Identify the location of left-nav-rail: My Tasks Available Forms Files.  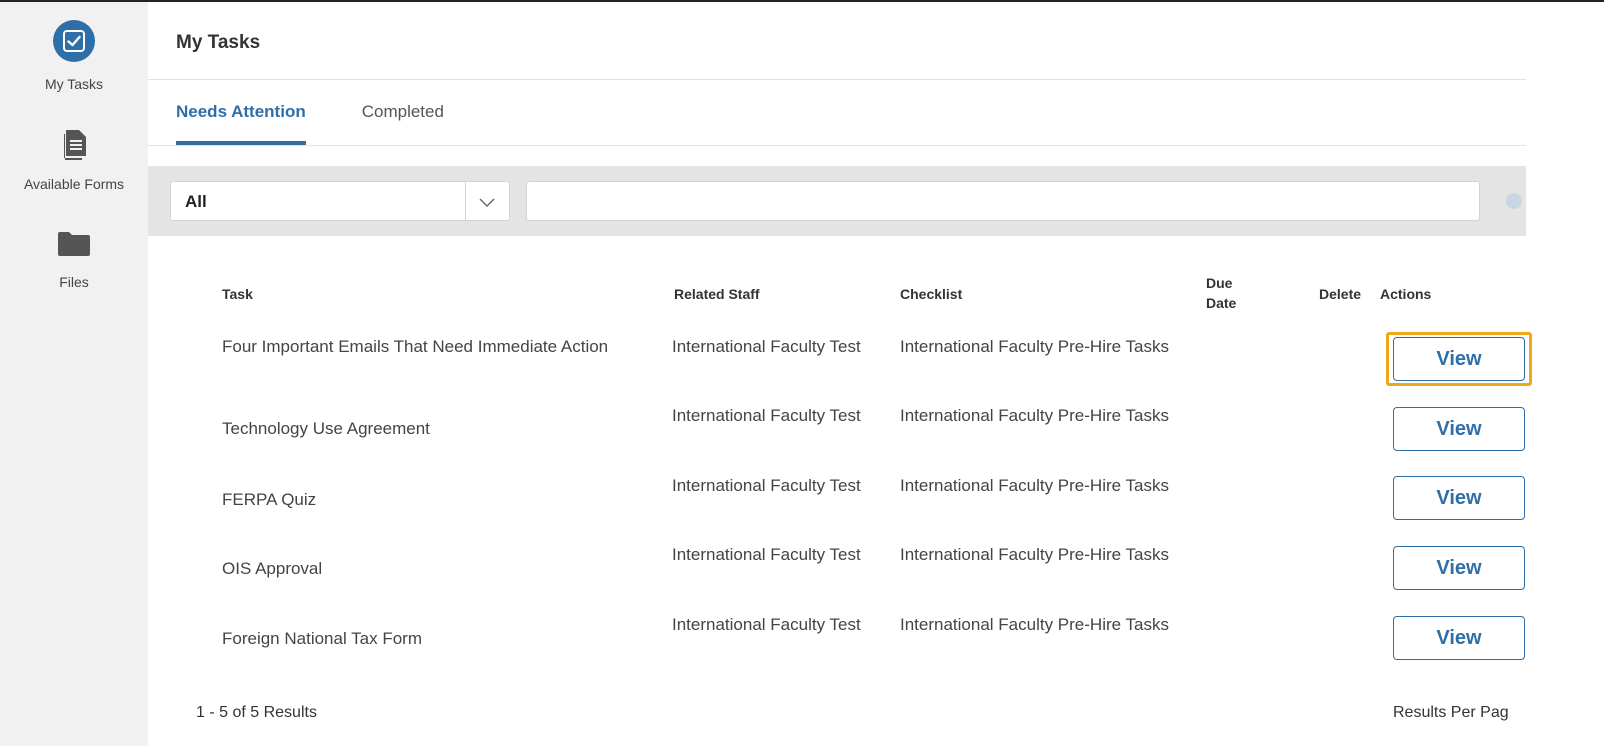
(74, 374).